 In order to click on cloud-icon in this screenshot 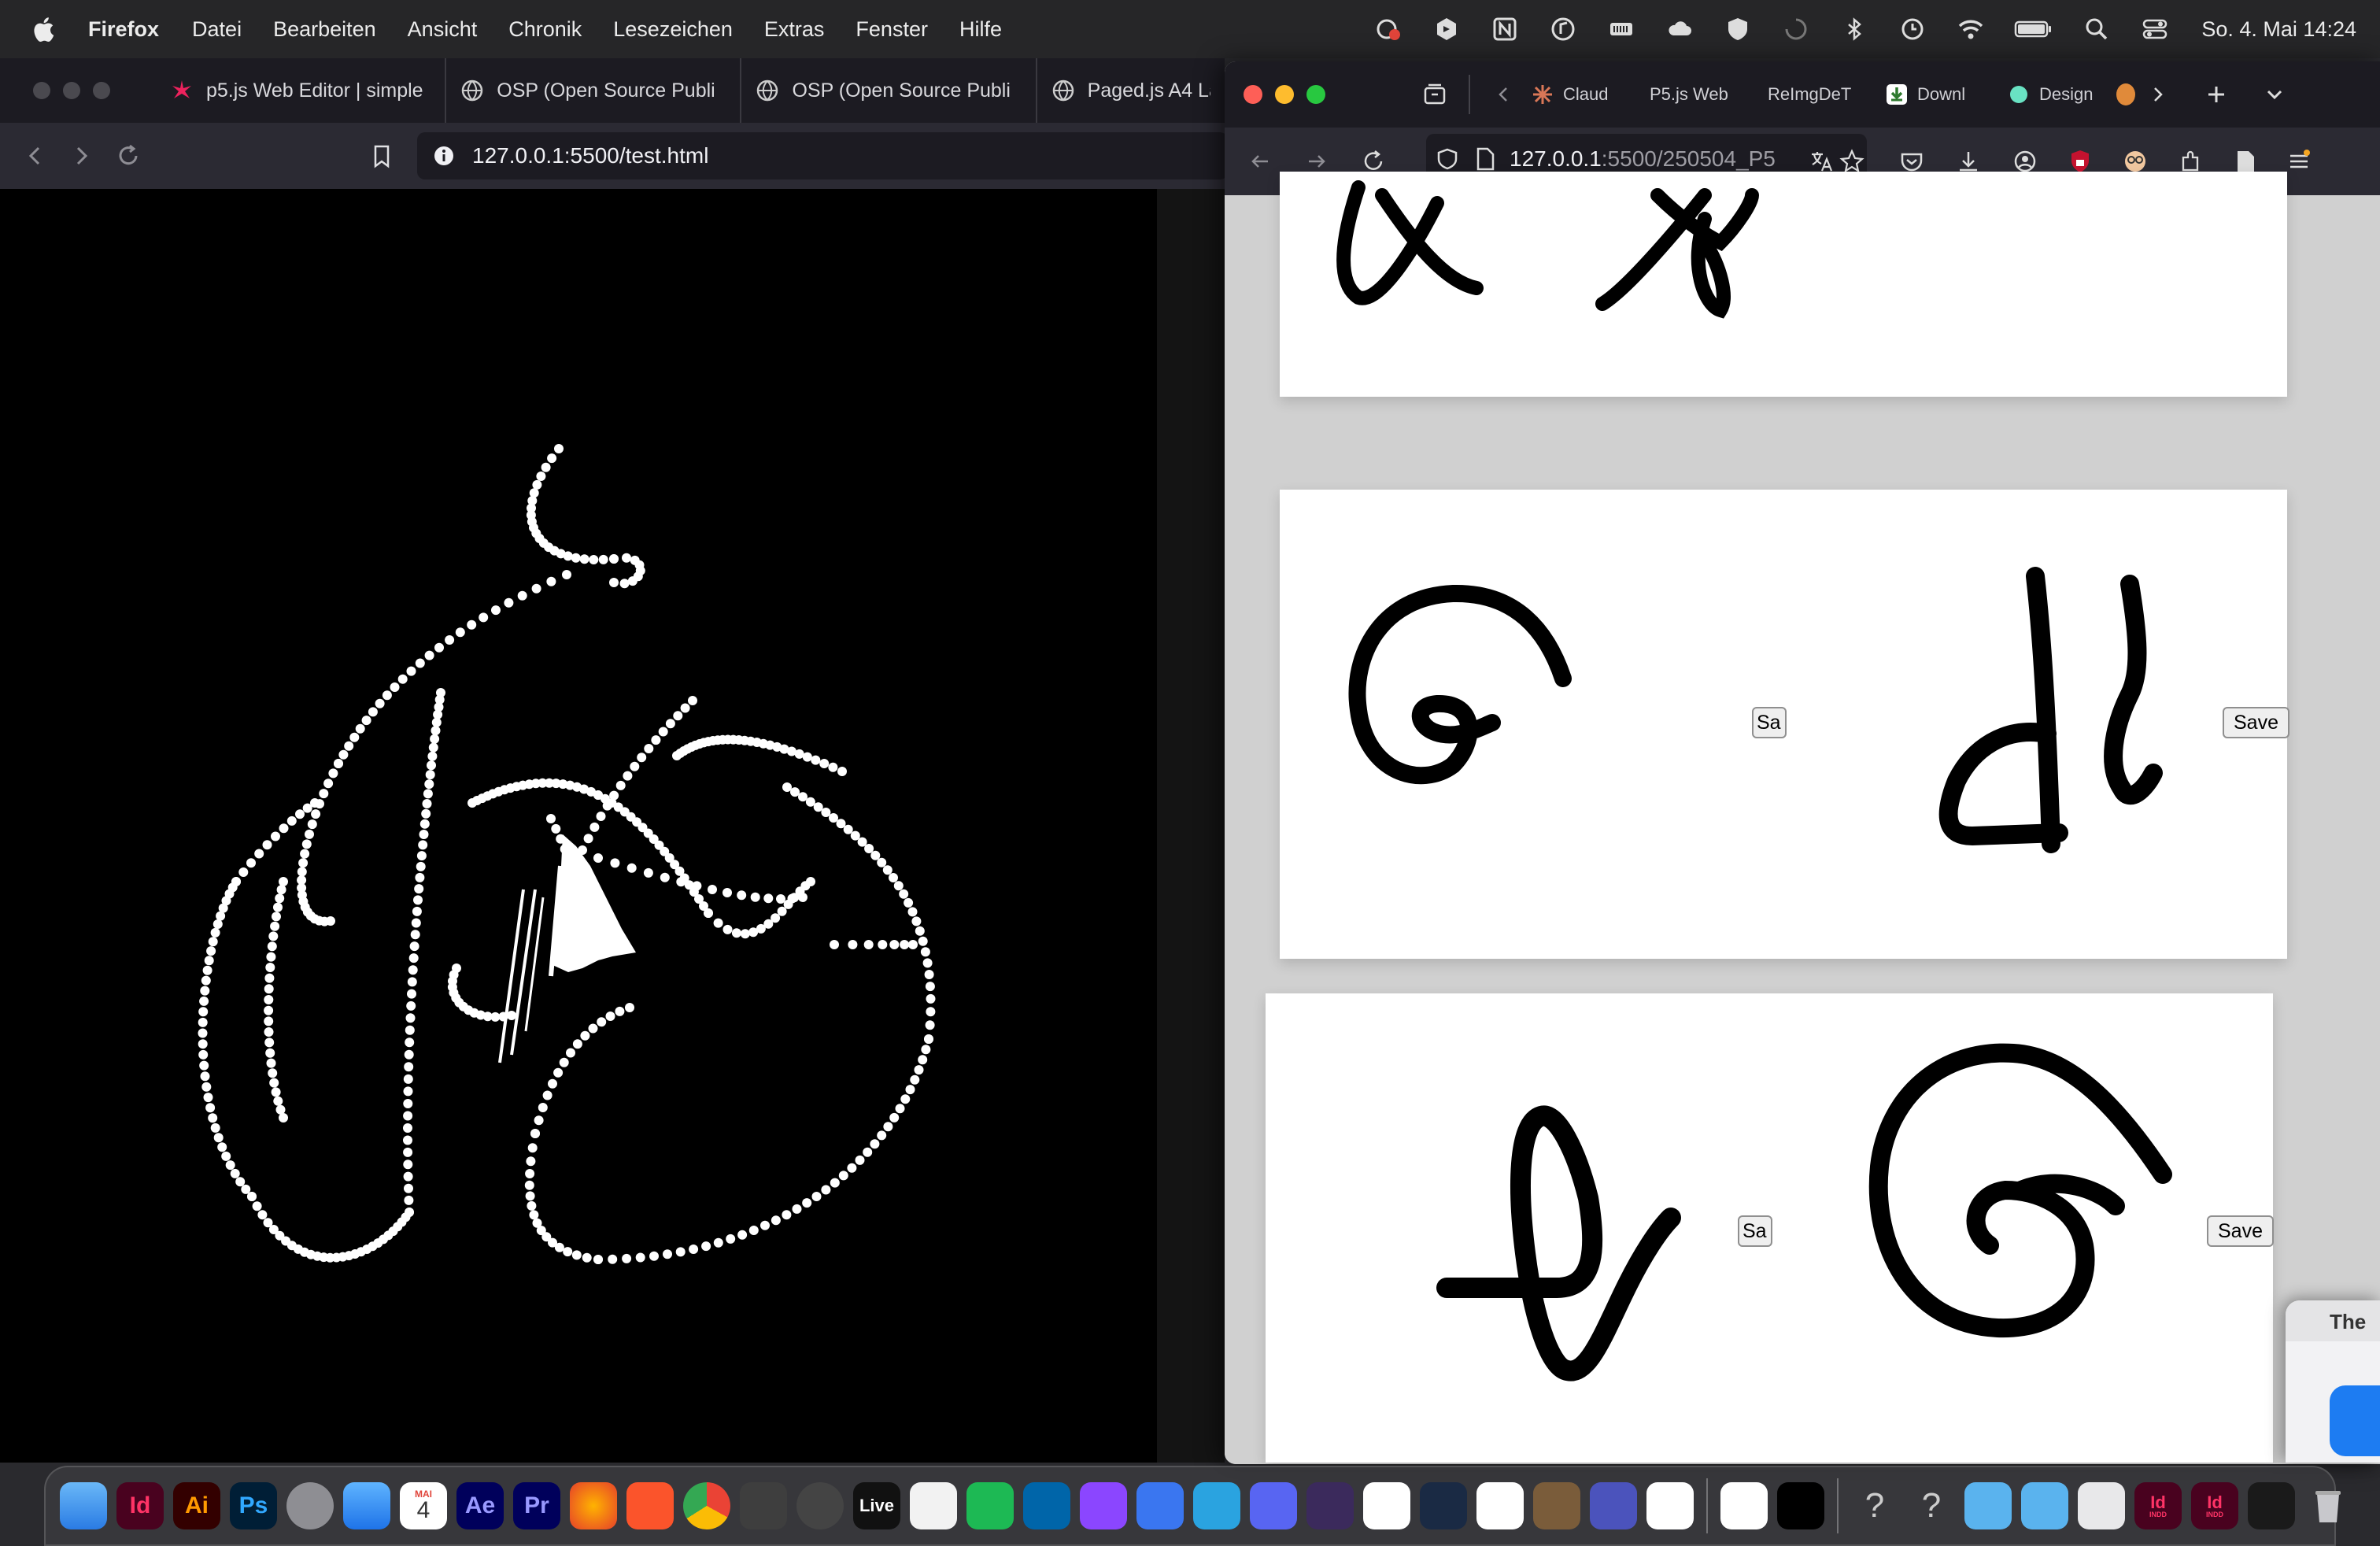, I will do `click(1680, 29)`.